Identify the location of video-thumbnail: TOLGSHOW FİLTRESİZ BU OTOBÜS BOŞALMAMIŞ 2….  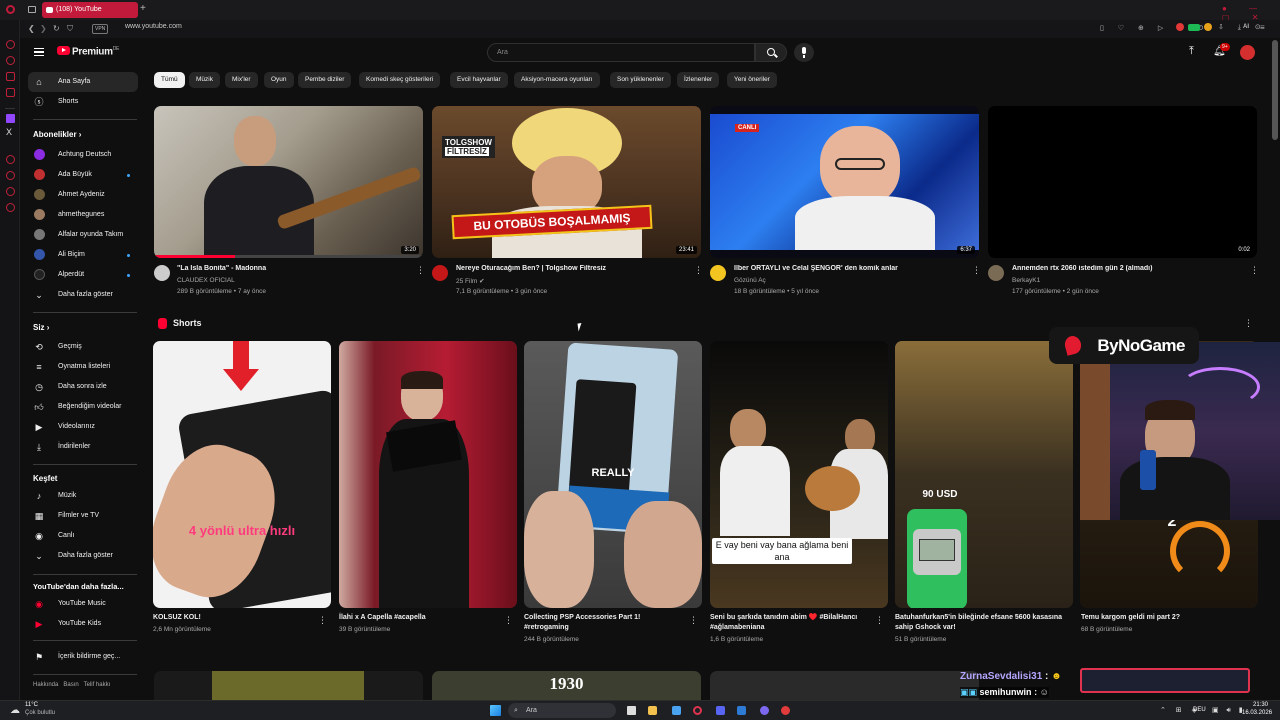
(566, 182).